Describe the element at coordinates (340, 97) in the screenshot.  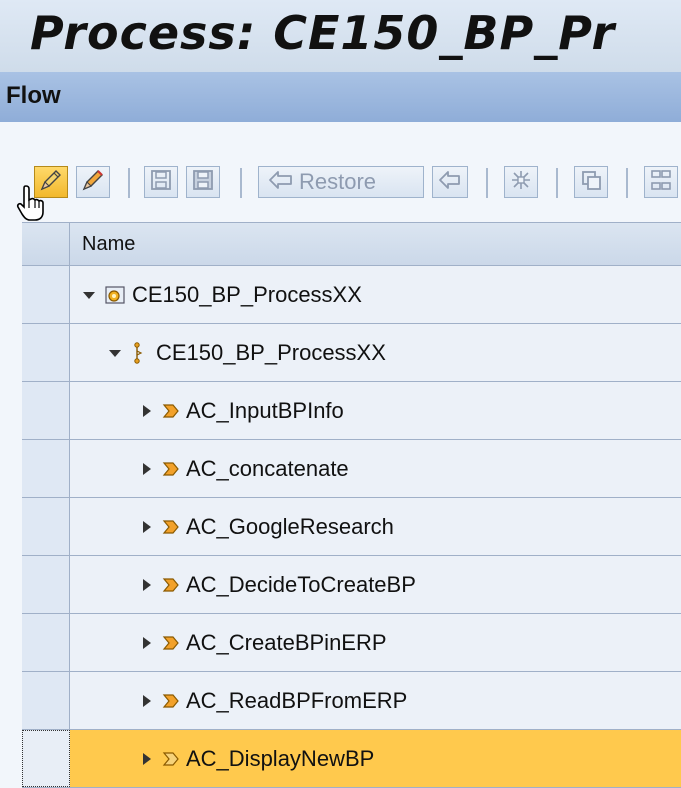
I see `section-bar: Flow` at that location.